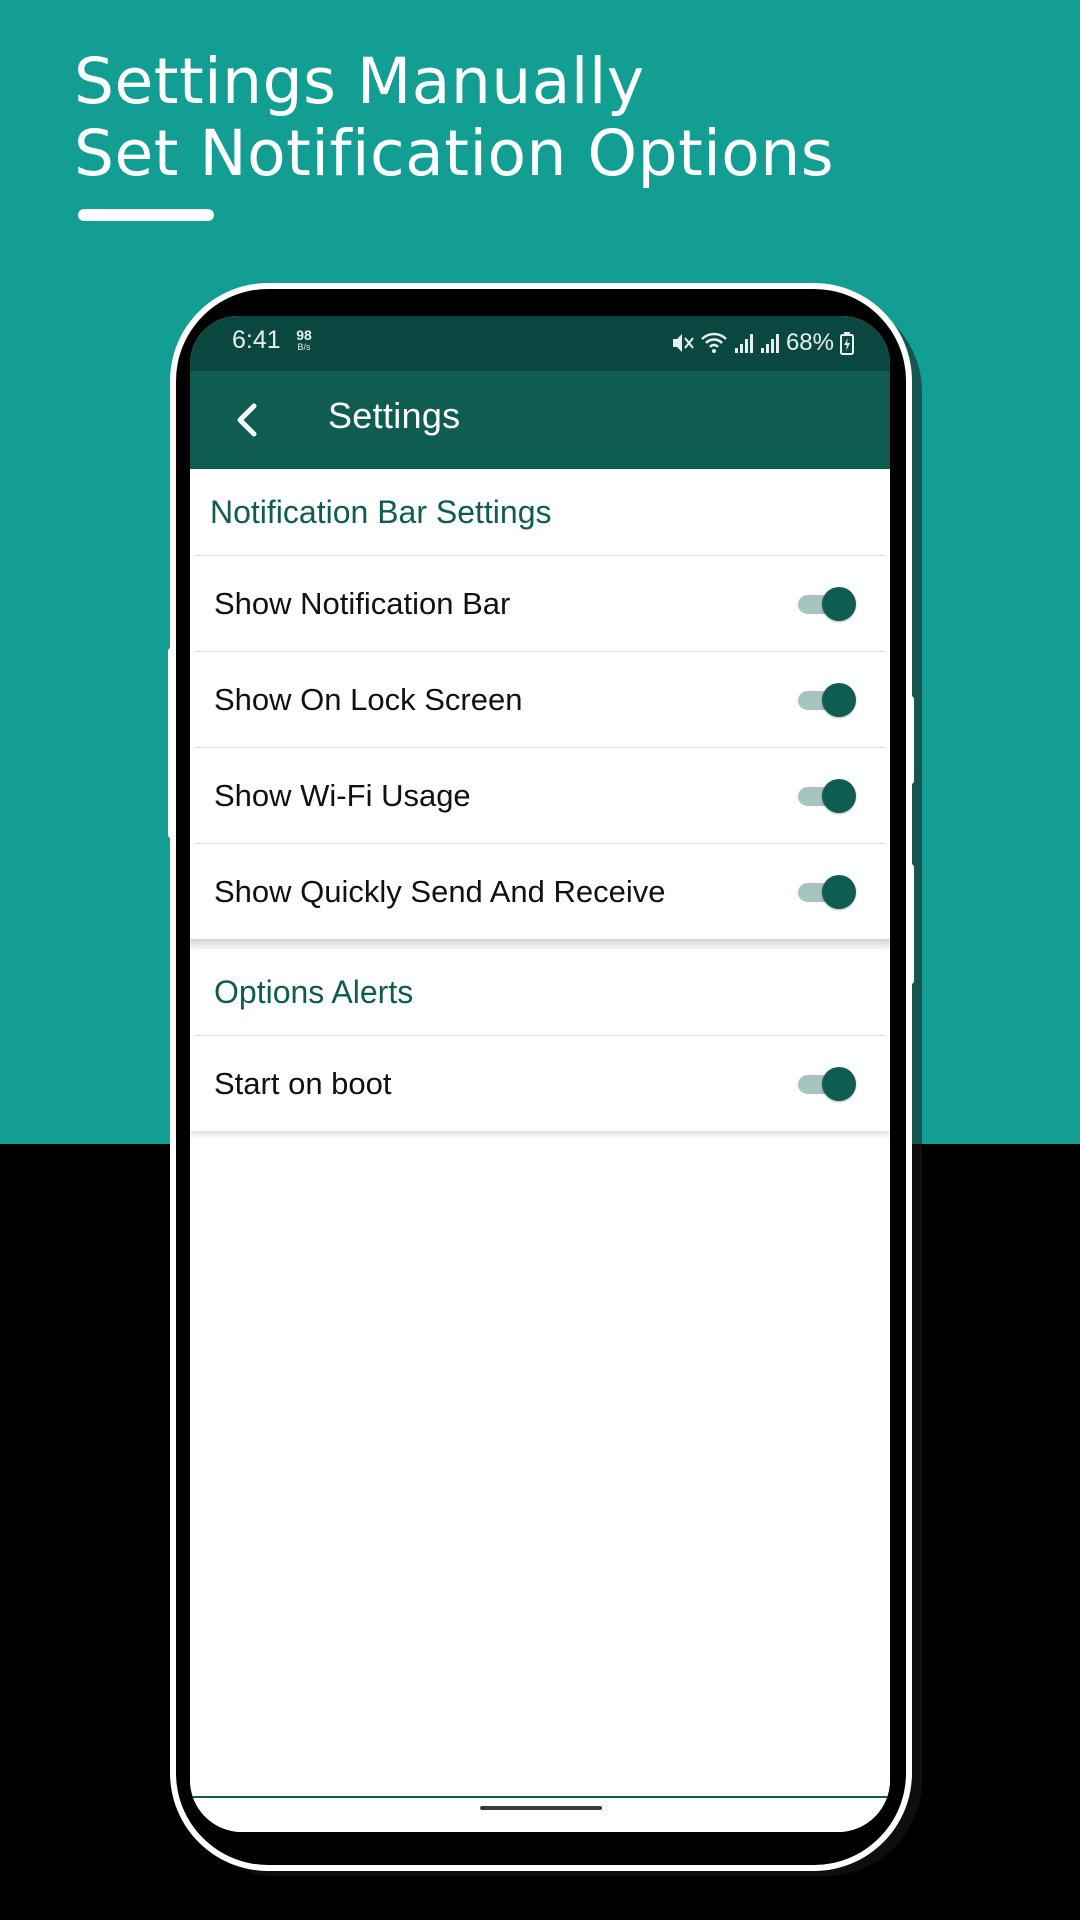  What do you see at coordinates (440, 891) in the screenshot?
I see `setting-label: Show Quickly Send And Receive` at bounding box center [440, 891].